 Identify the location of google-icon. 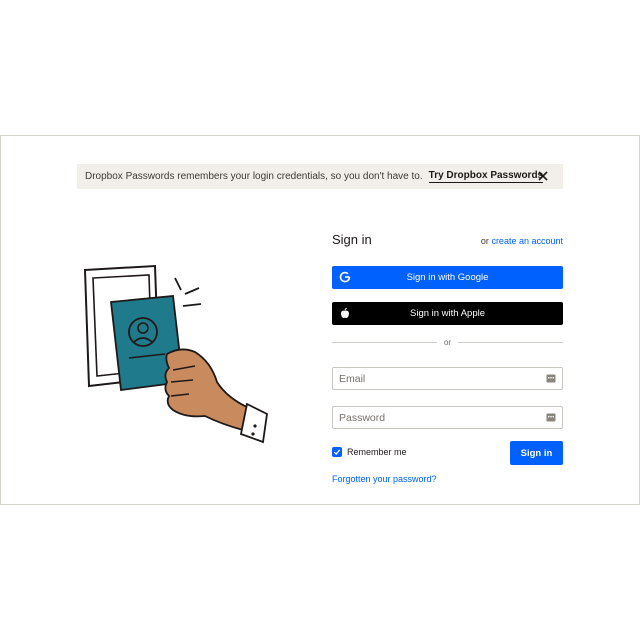
(345, 277).